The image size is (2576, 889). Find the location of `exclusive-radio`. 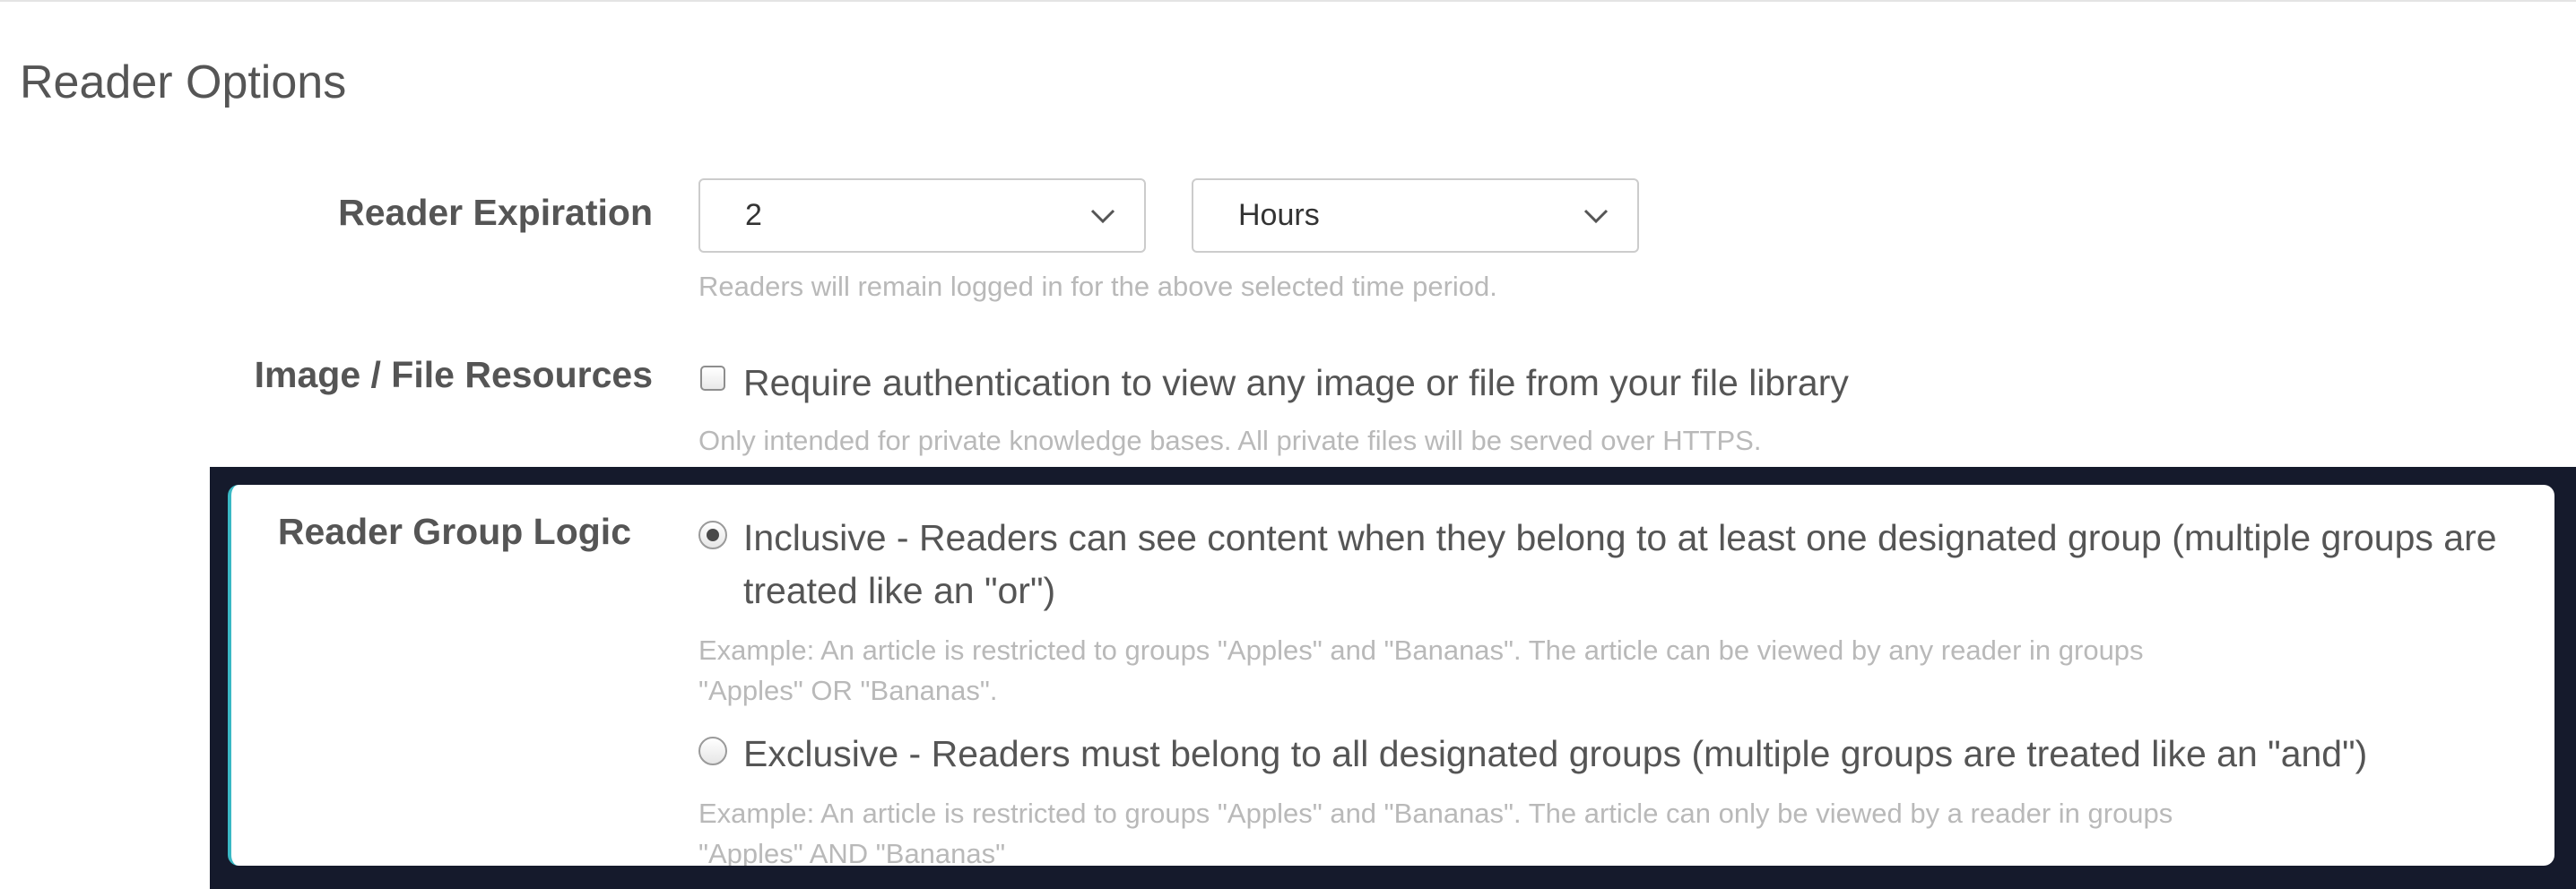

exclusive-radio is located at coordinates (712, 751).